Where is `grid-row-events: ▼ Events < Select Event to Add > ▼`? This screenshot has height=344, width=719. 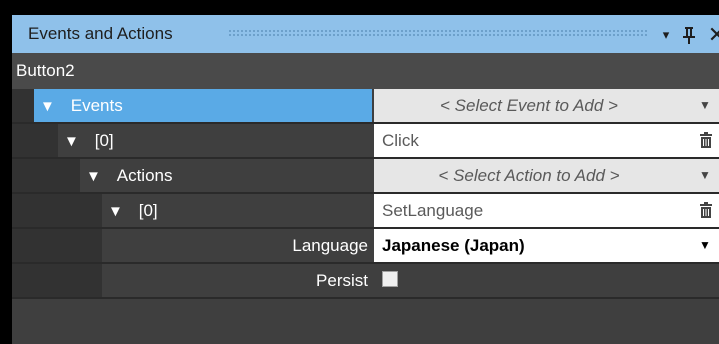
grid-row-events: ▼ Events < Select Event to Add > ▼ is located at coordinates (365, 106).